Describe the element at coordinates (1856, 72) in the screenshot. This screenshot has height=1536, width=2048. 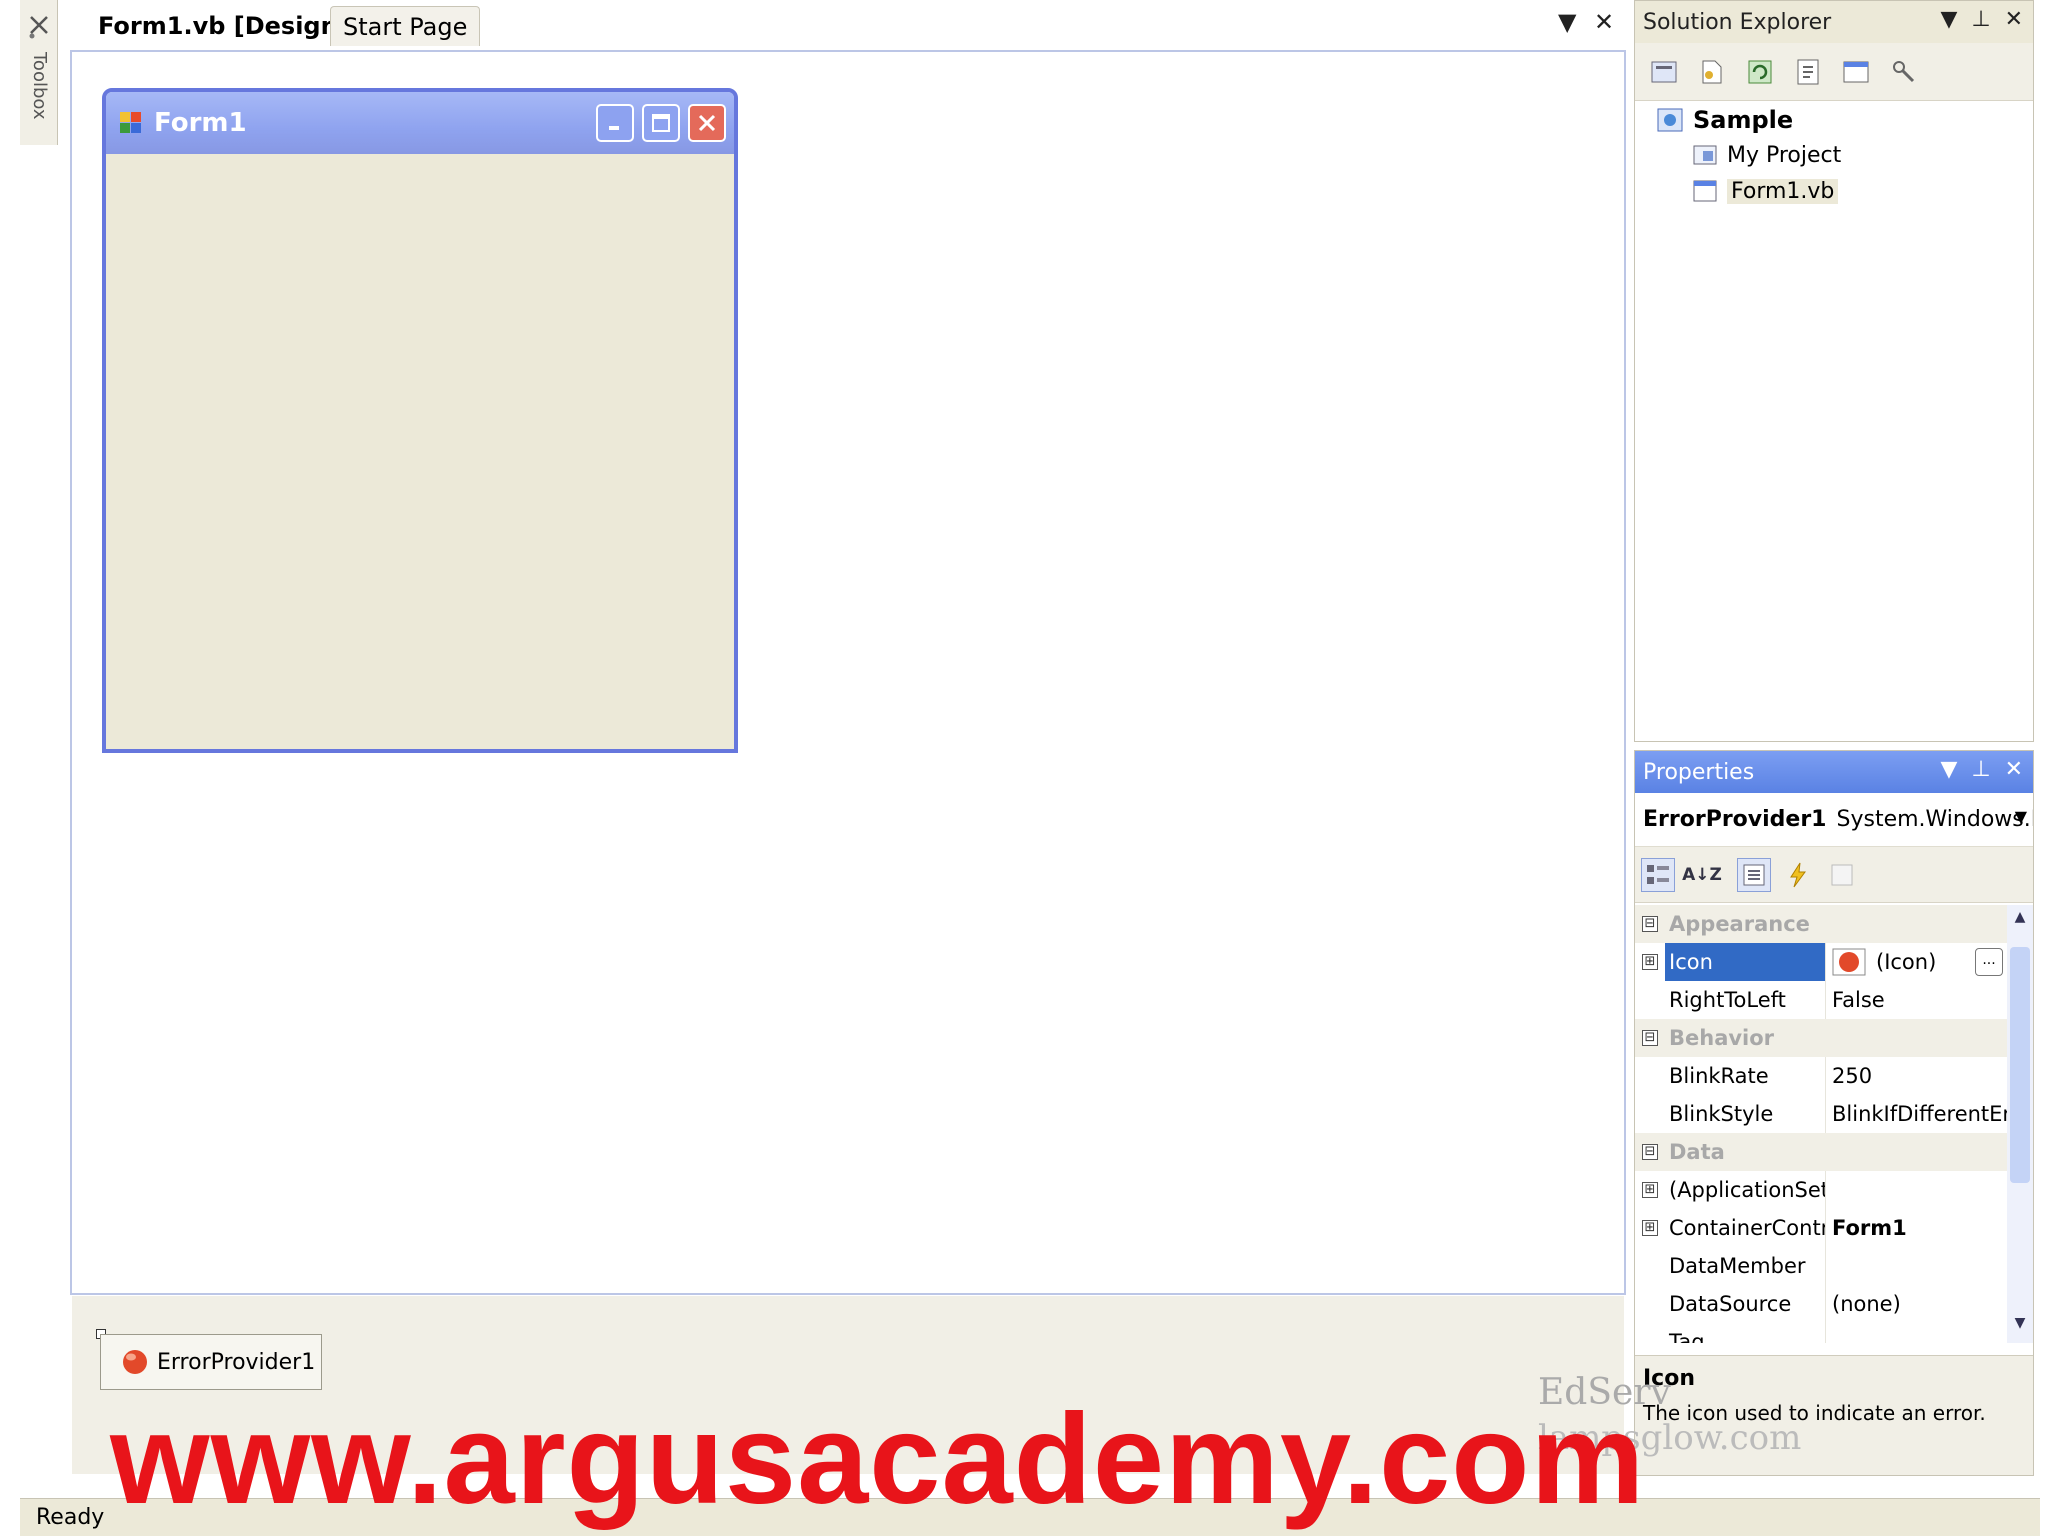
I see `view-designer-button` at that location.